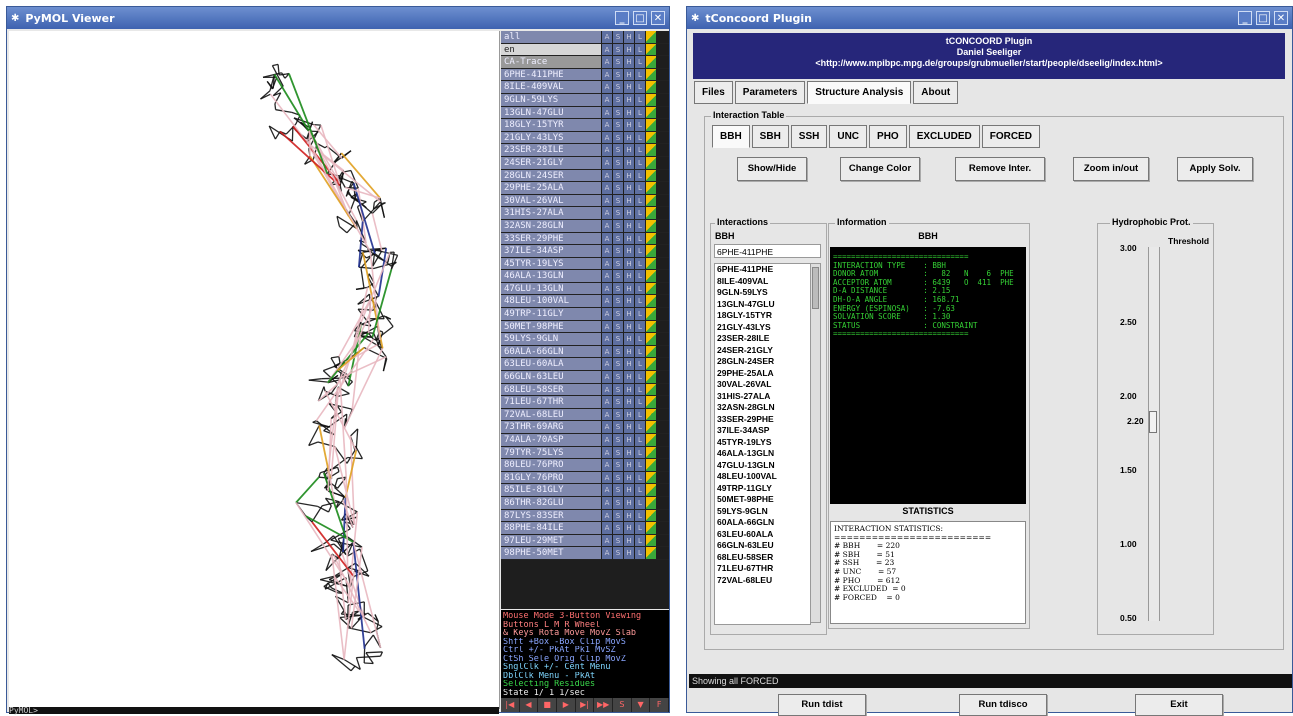 The image size is (1293, 716). Describe the element at coordinates (551, 239) in the screenshot. I see `object-name: 33SER-29PHE` at that location.